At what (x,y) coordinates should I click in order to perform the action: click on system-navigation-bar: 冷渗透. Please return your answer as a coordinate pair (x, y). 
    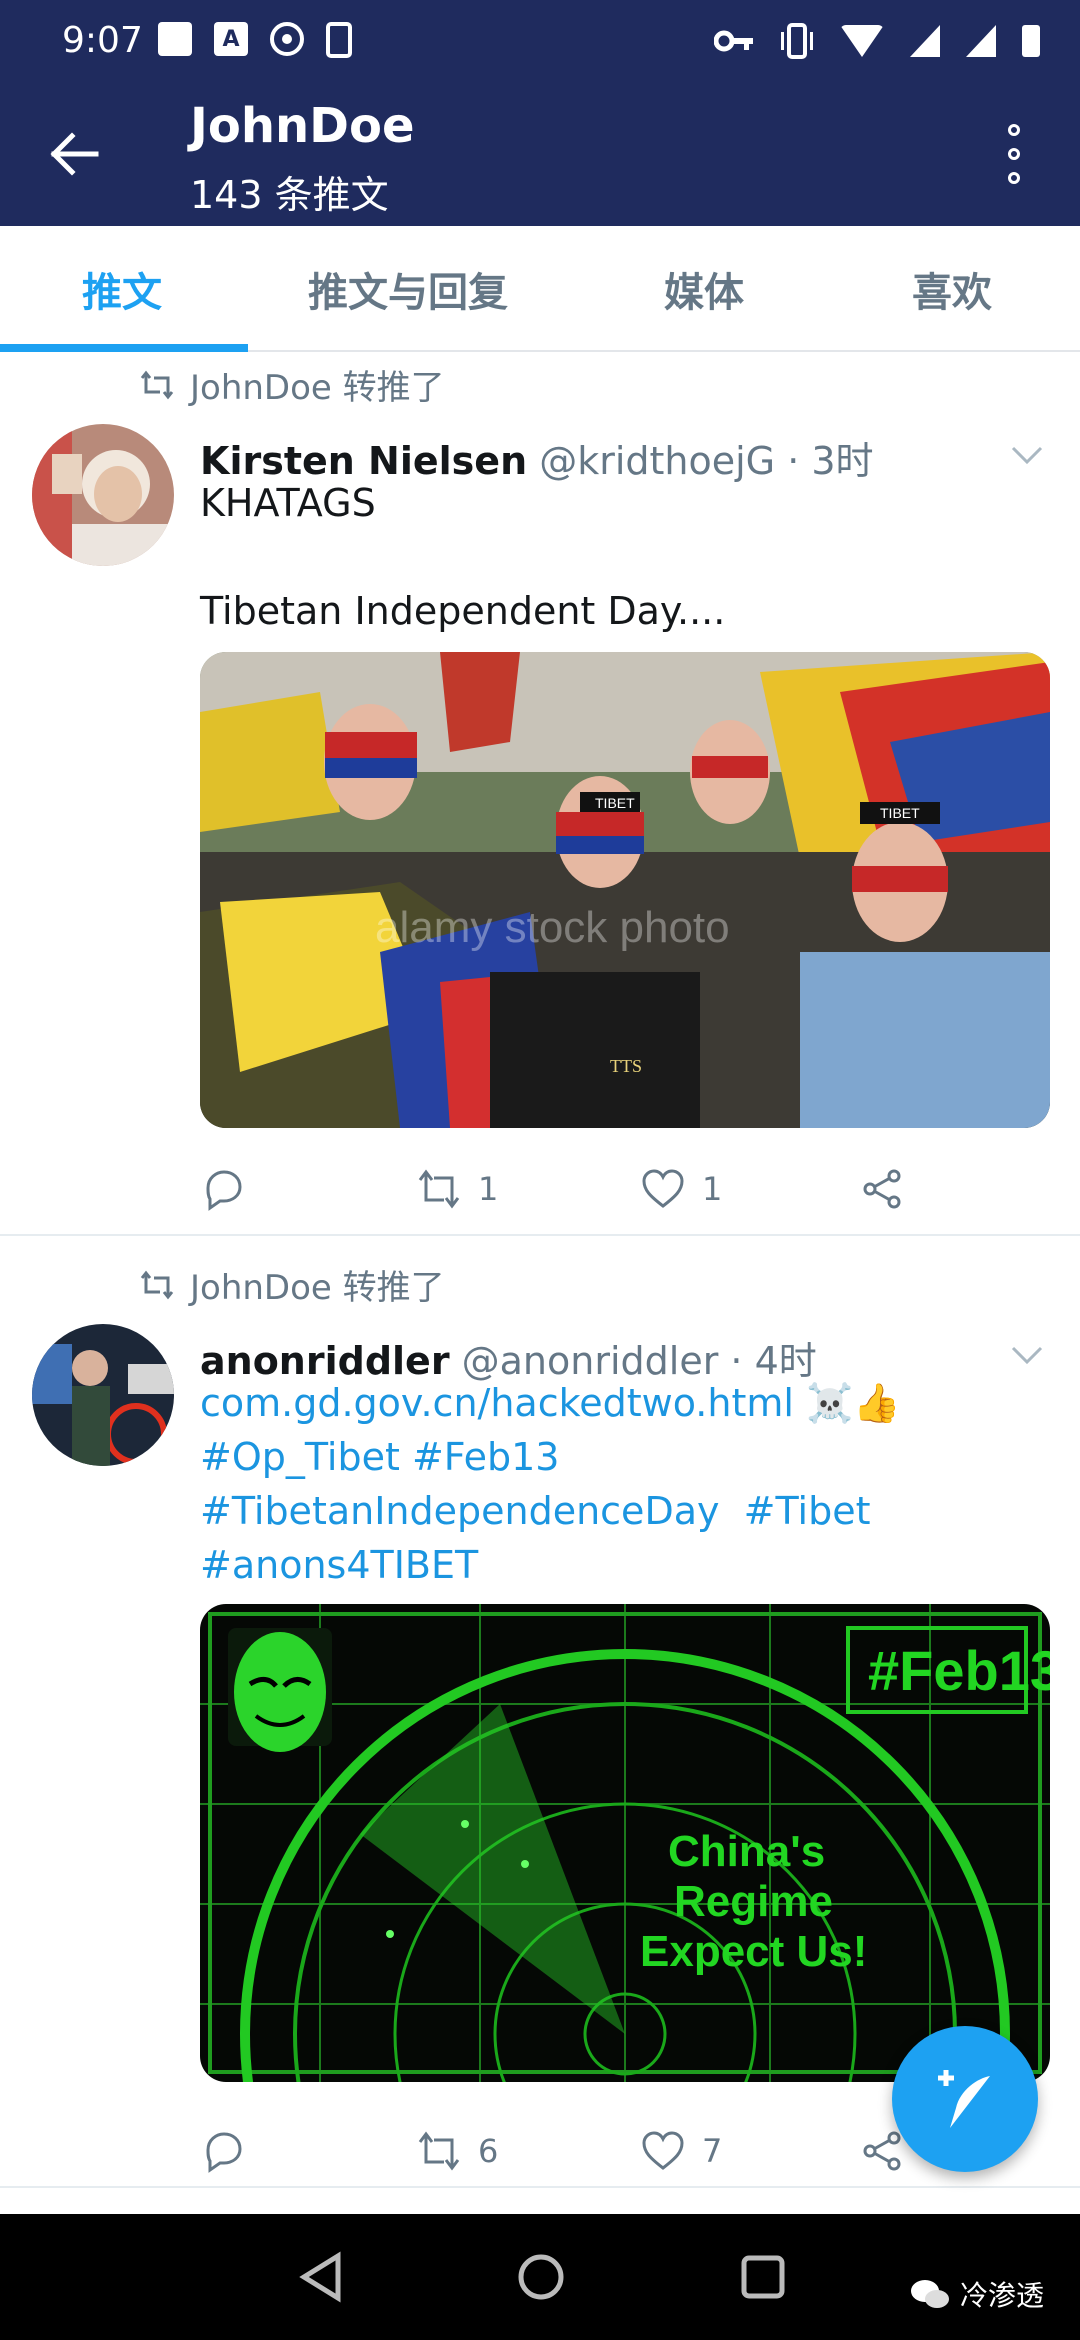
    Looking at the image, I should click on (540, 2277).